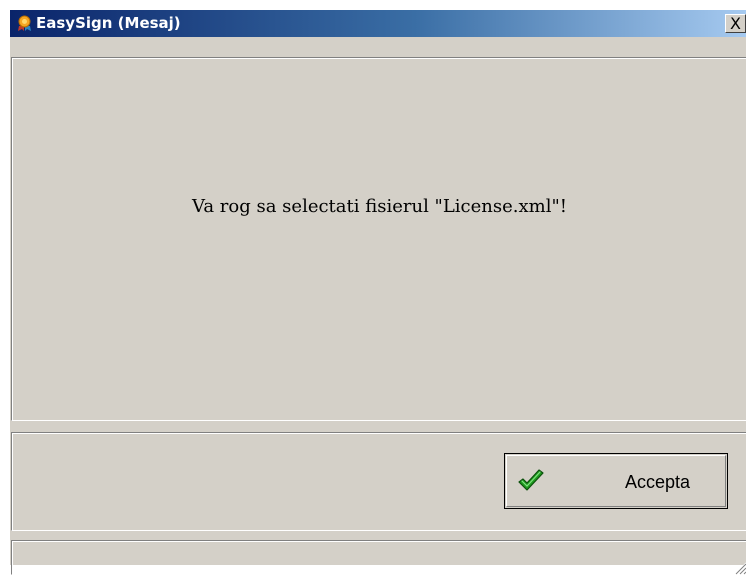 The width and height of the screenshot is (746, 579). Describe the element at coordinates (658, 482) in the screenshot. I see `accept-button-label: Accepta` at that location.